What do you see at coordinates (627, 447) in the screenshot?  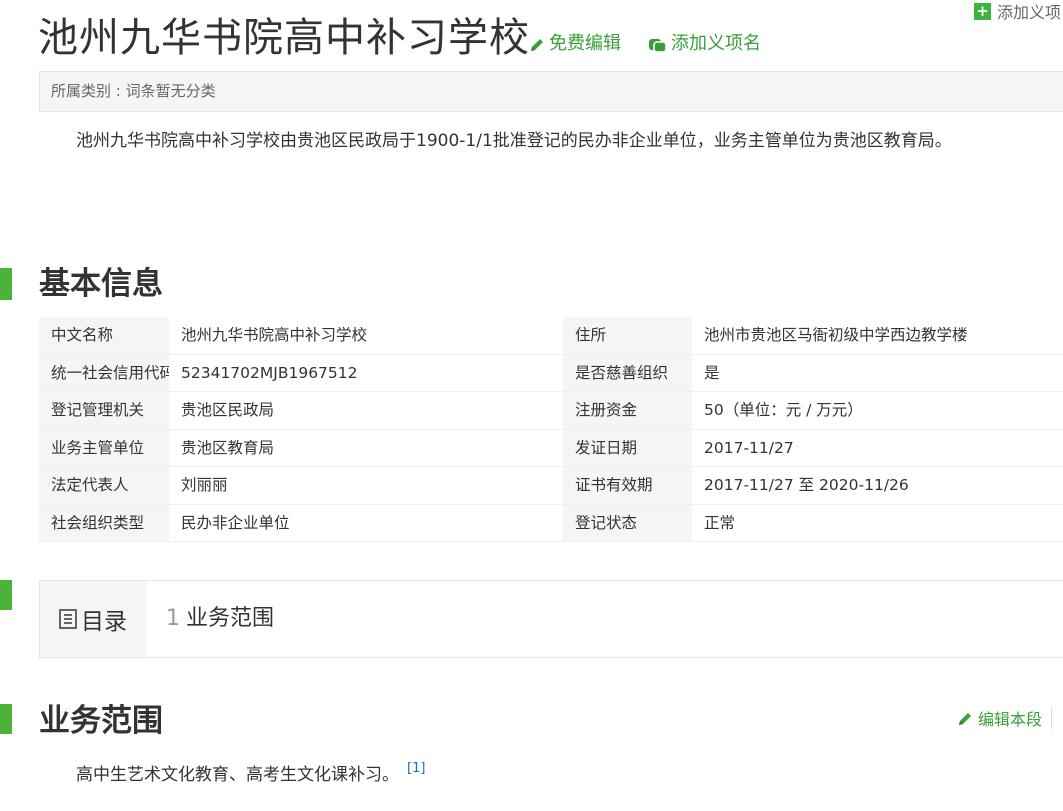 I see `info-key: 发证日期` at bounding box center [627, 447].